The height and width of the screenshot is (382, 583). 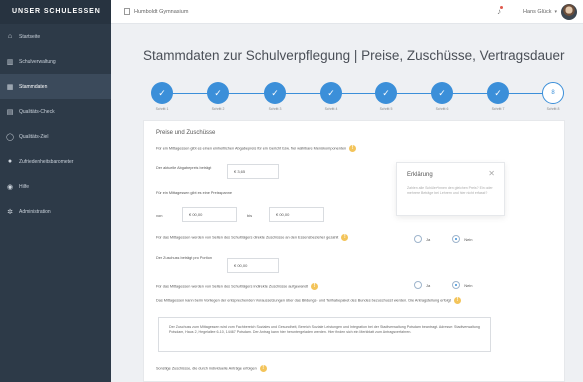 I want to click on step-4: ✓ Schritt 4, so click(x=331, y=96).